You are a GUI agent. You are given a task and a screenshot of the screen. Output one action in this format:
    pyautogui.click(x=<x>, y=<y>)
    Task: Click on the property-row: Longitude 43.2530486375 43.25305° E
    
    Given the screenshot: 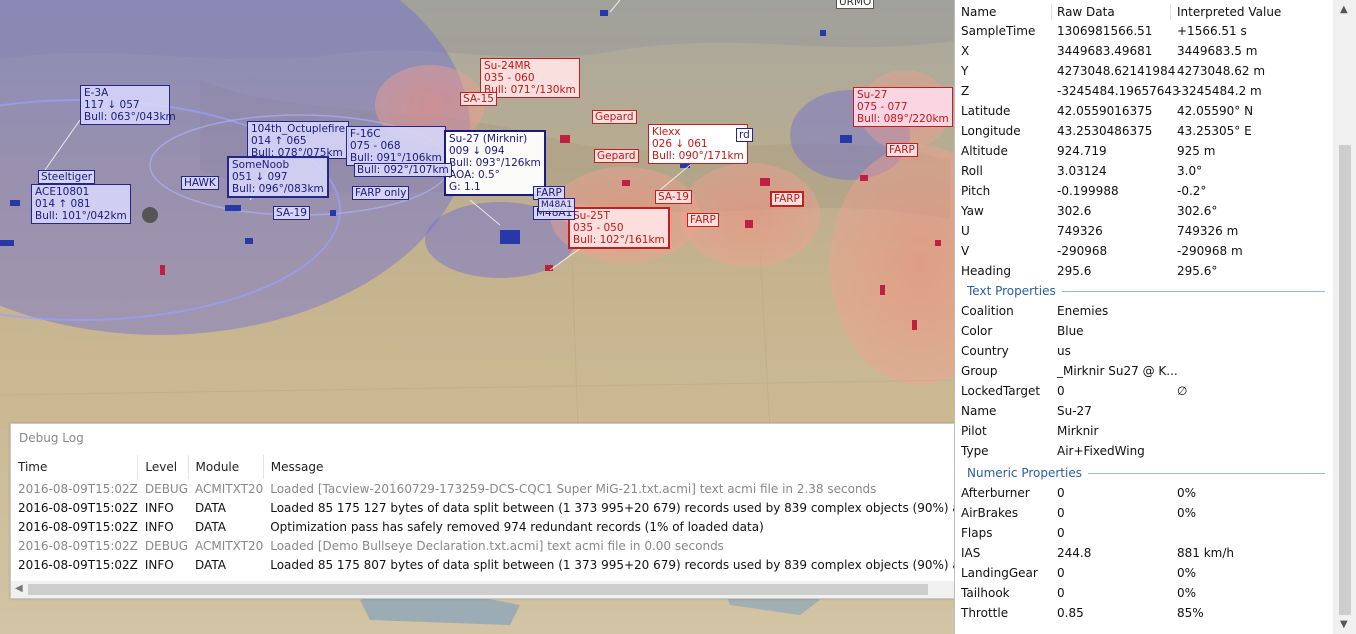 What is the action you would take?
    pyautogui.click(x=1144, y=131)
    